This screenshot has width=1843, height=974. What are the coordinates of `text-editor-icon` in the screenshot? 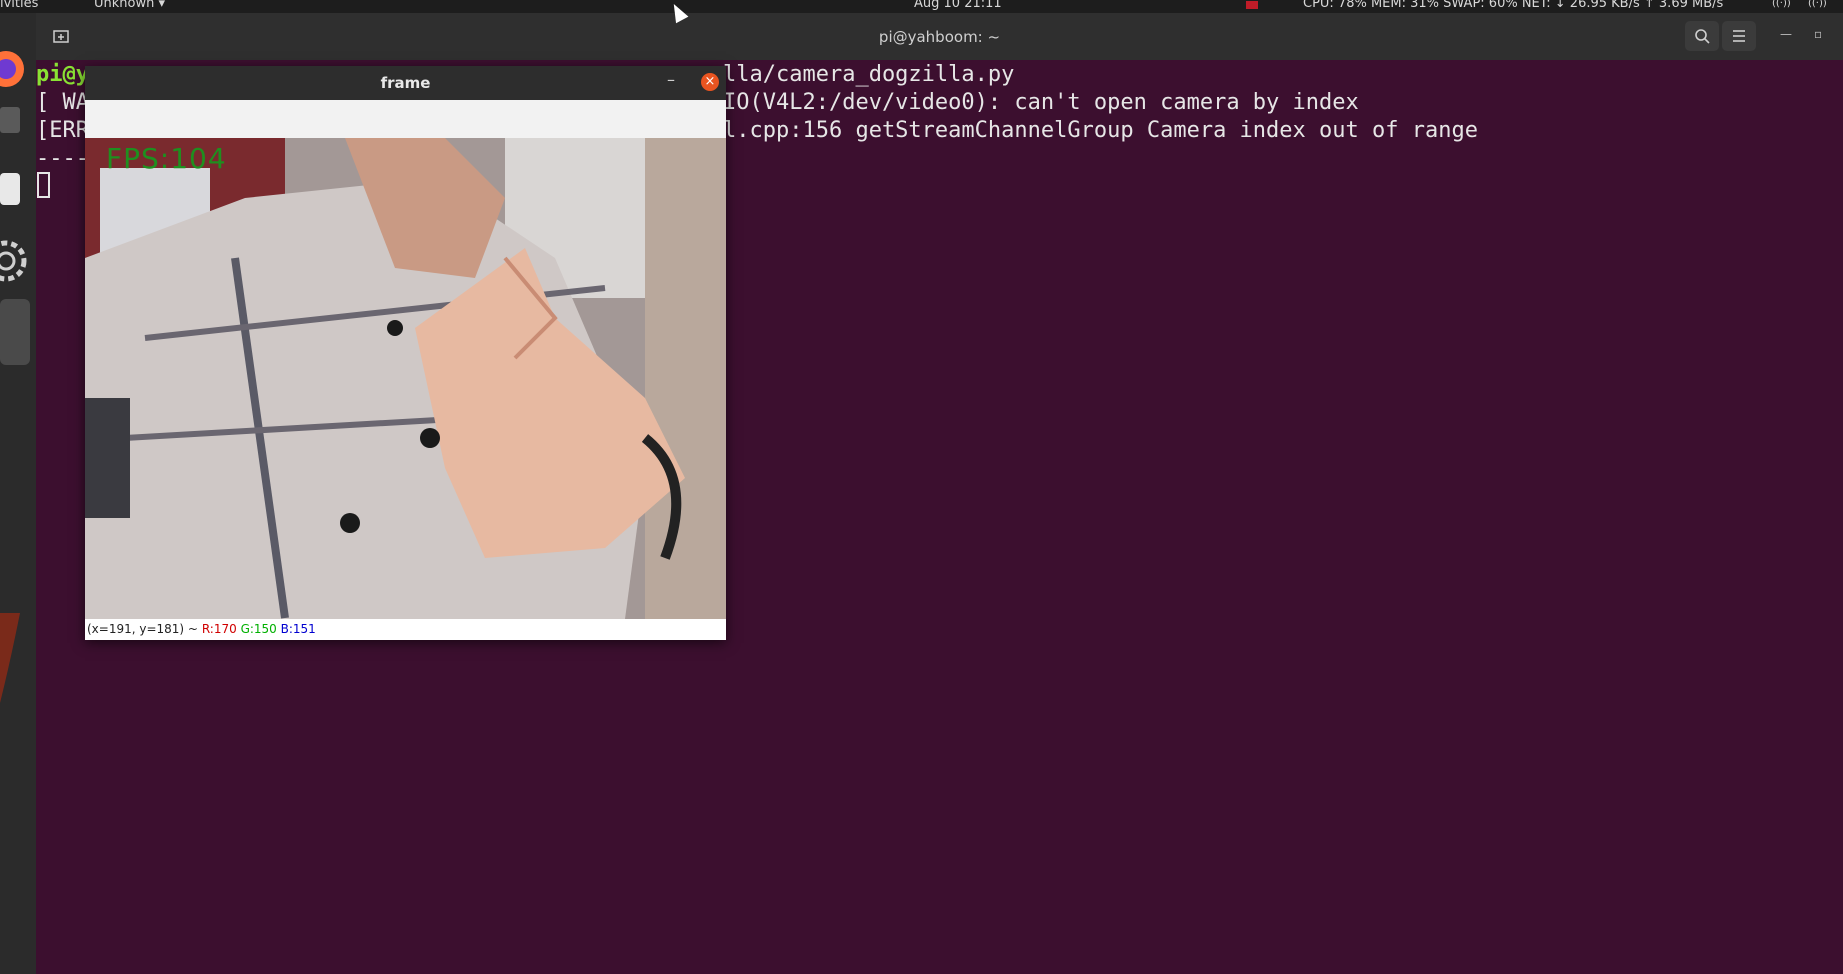 It's located at (15, 188).